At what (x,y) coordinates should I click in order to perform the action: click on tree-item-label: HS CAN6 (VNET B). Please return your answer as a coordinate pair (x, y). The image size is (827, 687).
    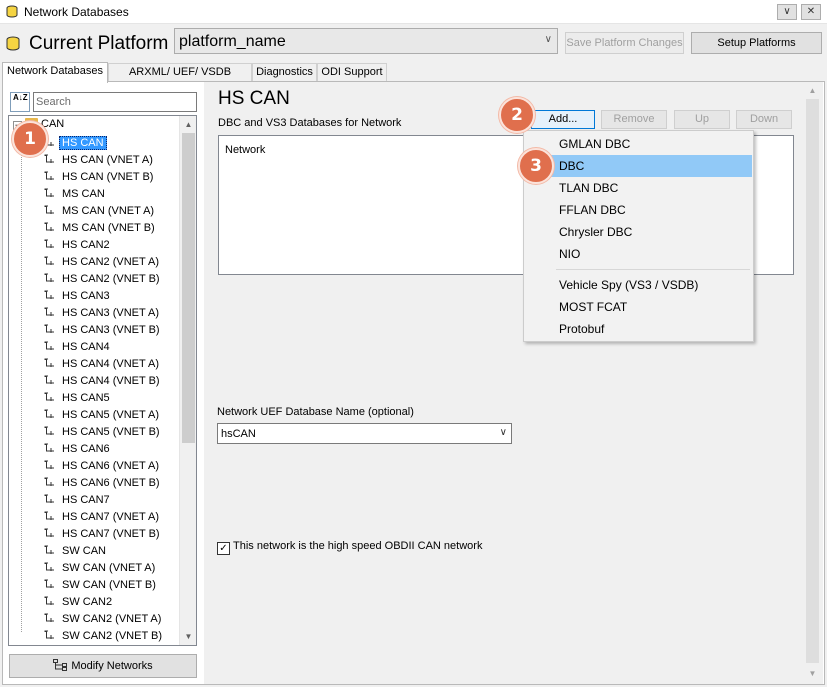
    Looking at the image, I should click on (111, 483).